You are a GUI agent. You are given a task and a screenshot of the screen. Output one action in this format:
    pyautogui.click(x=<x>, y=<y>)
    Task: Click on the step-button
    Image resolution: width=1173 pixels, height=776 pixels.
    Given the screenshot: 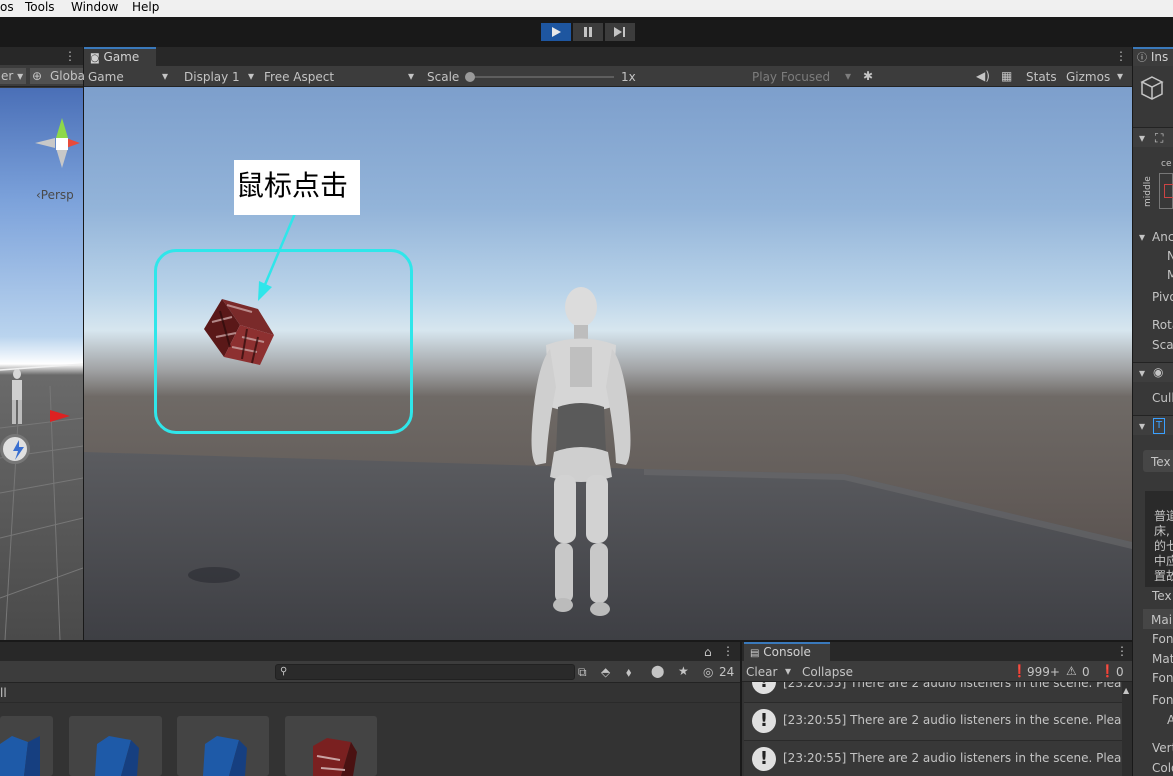 What is the action you would take?
    pyautogui.click(x=620, y=32)
    